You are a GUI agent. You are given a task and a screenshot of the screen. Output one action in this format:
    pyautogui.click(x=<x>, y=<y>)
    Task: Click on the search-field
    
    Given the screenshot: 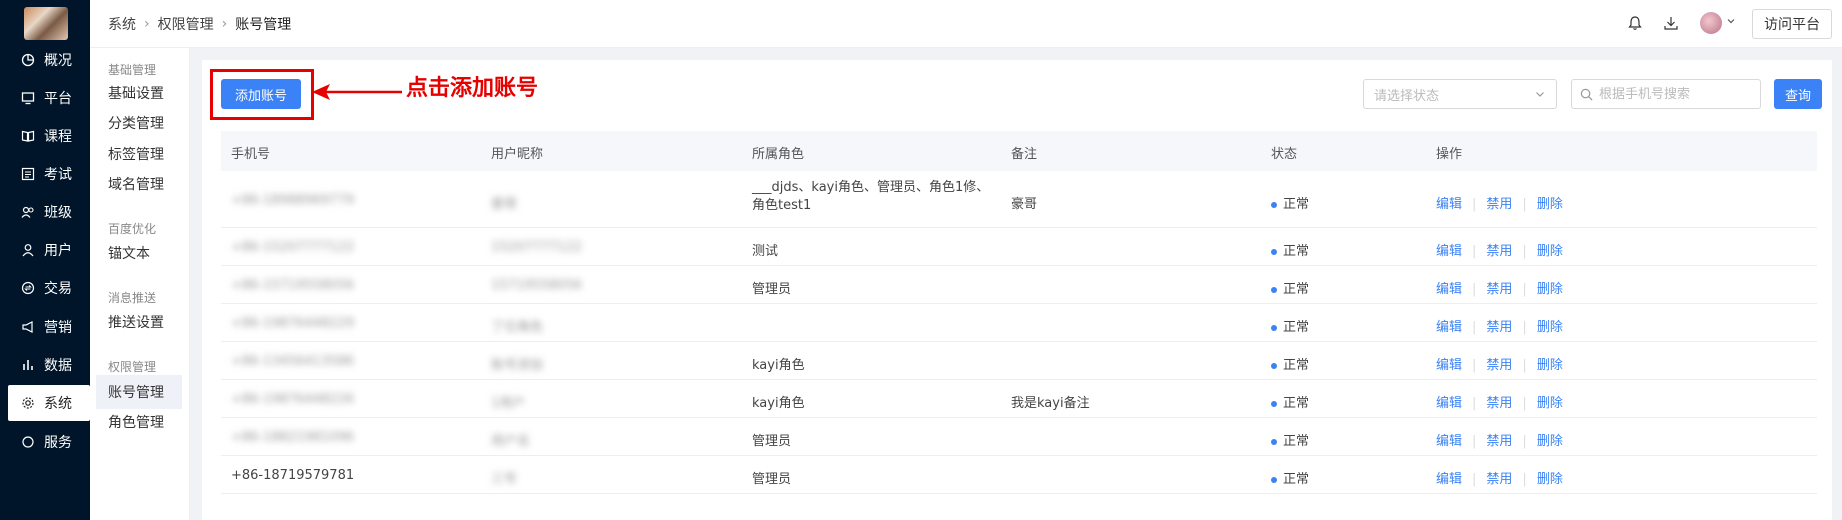 What is the action you would take?
    pyautogui.click(x=1666, y=94)
    